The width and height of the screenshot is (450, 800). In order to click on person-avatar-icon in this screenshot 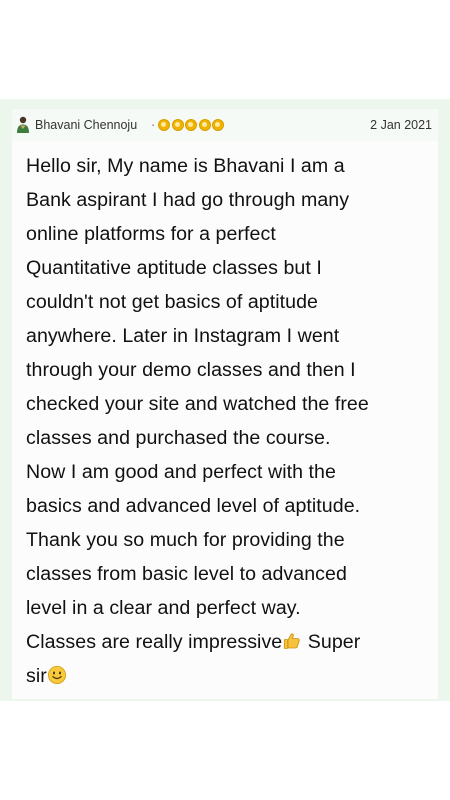, I will do `click(23, 124)`.